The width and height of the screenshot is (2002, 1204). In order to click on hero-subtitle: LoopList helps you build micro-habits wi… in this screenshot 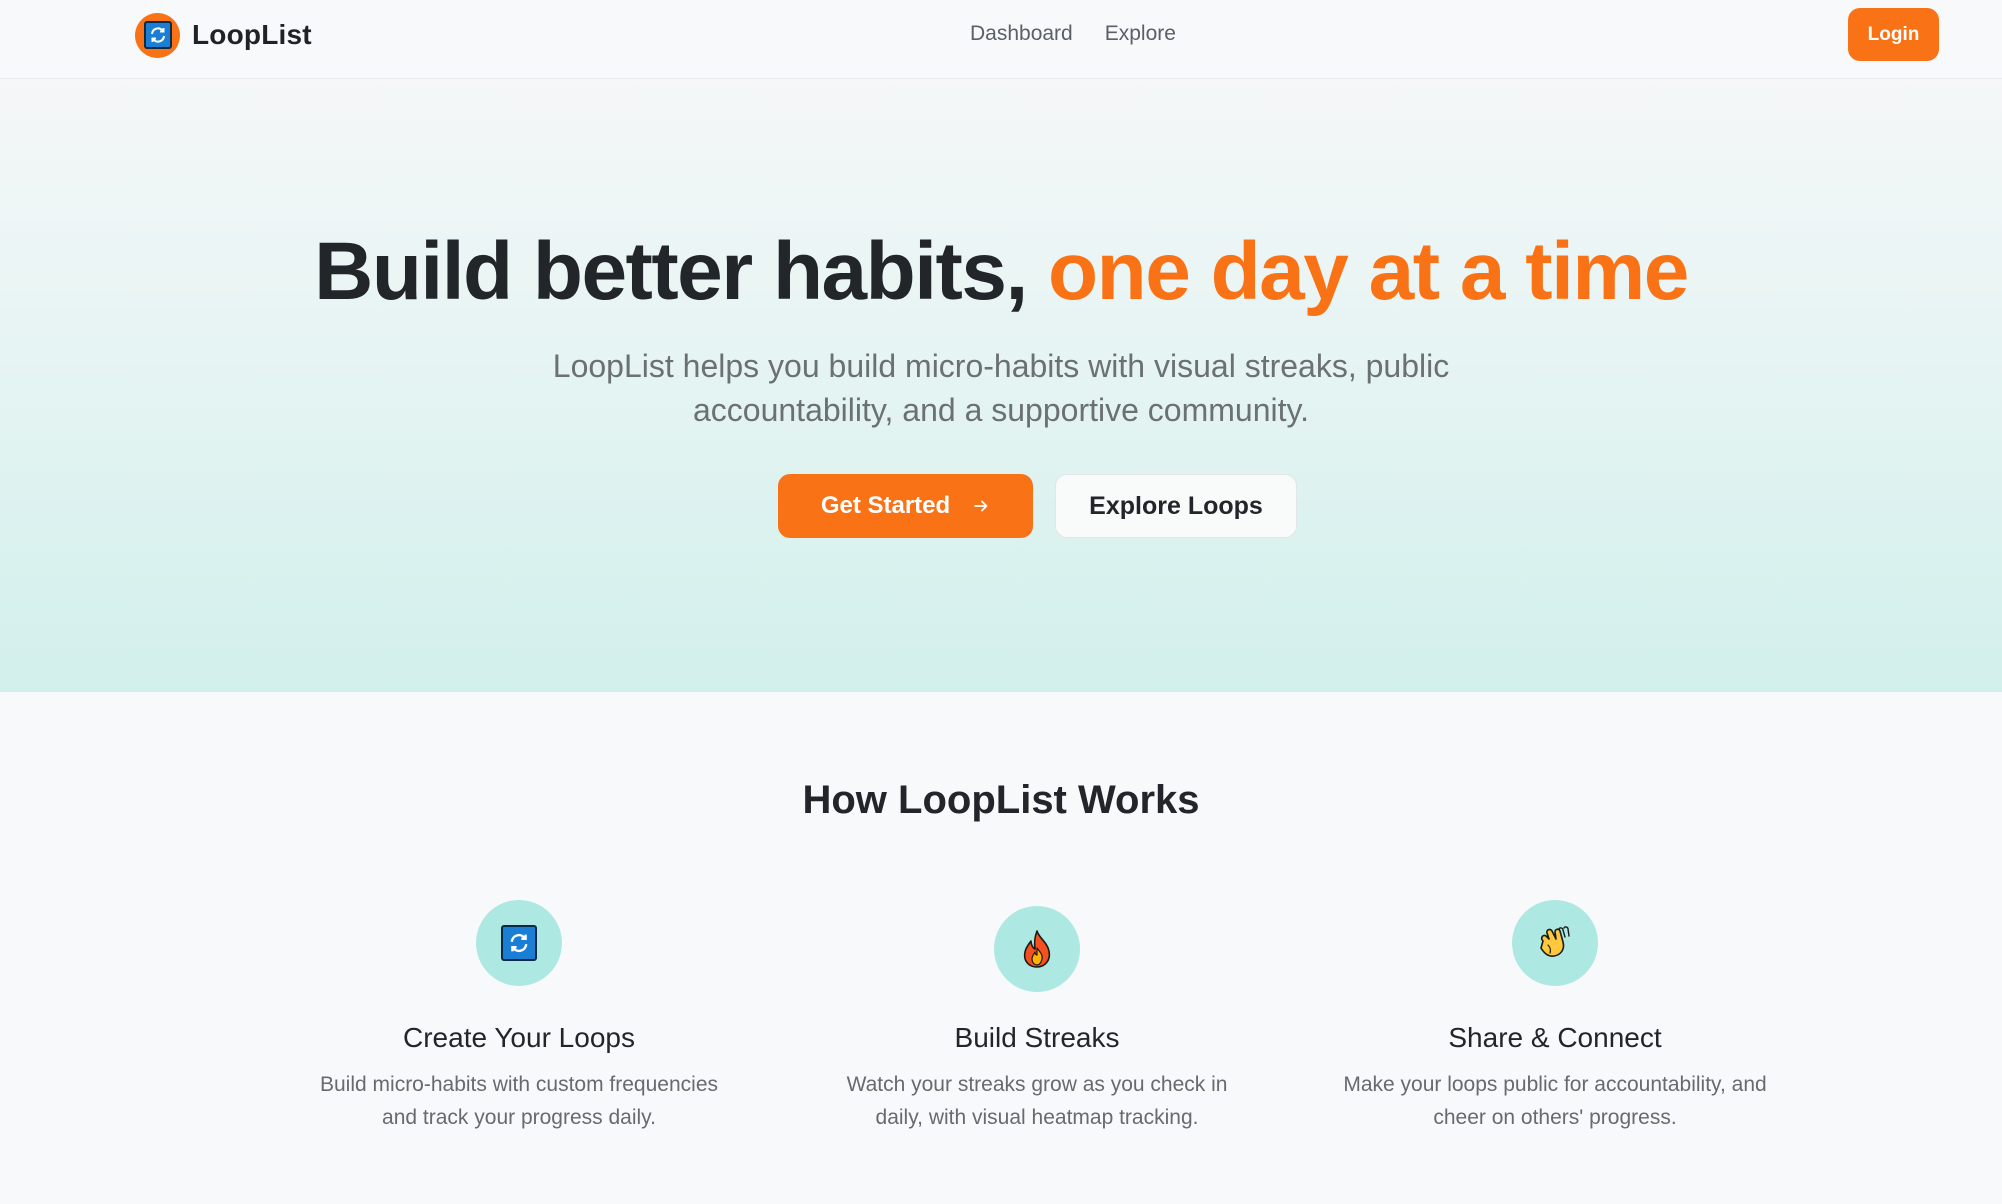, I will do `click(1001, 388)`.